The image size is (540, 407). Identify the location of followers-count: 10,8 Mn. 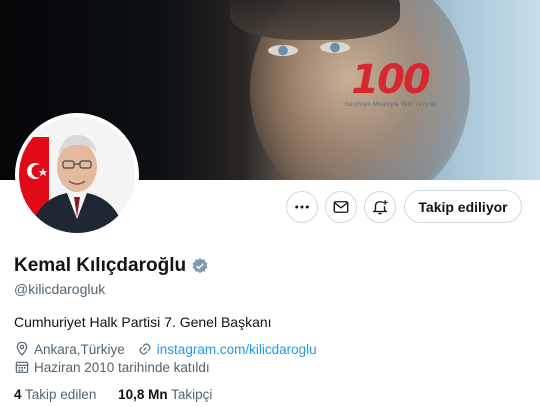
(143, 394).